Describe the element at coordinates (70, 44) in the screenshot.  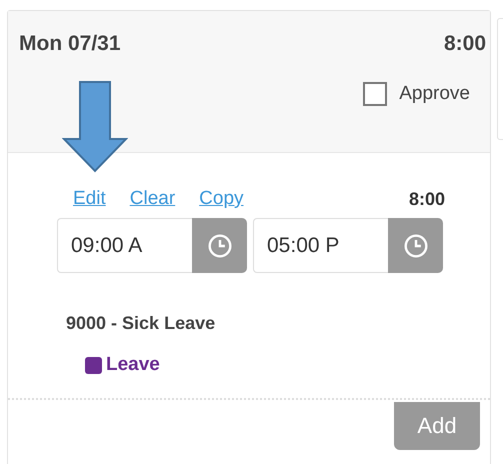
I see `day-title: Mon 07/31` at that location.